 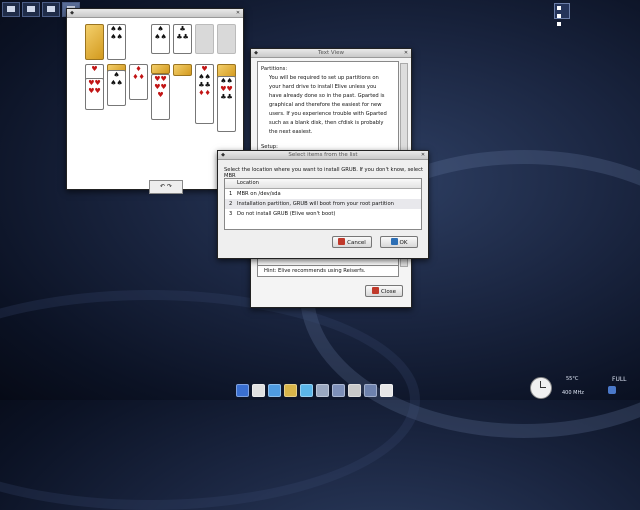 I want to click on hint-line: Hint: Elive recommends using Reiserfs., so click(x=328, y=271).